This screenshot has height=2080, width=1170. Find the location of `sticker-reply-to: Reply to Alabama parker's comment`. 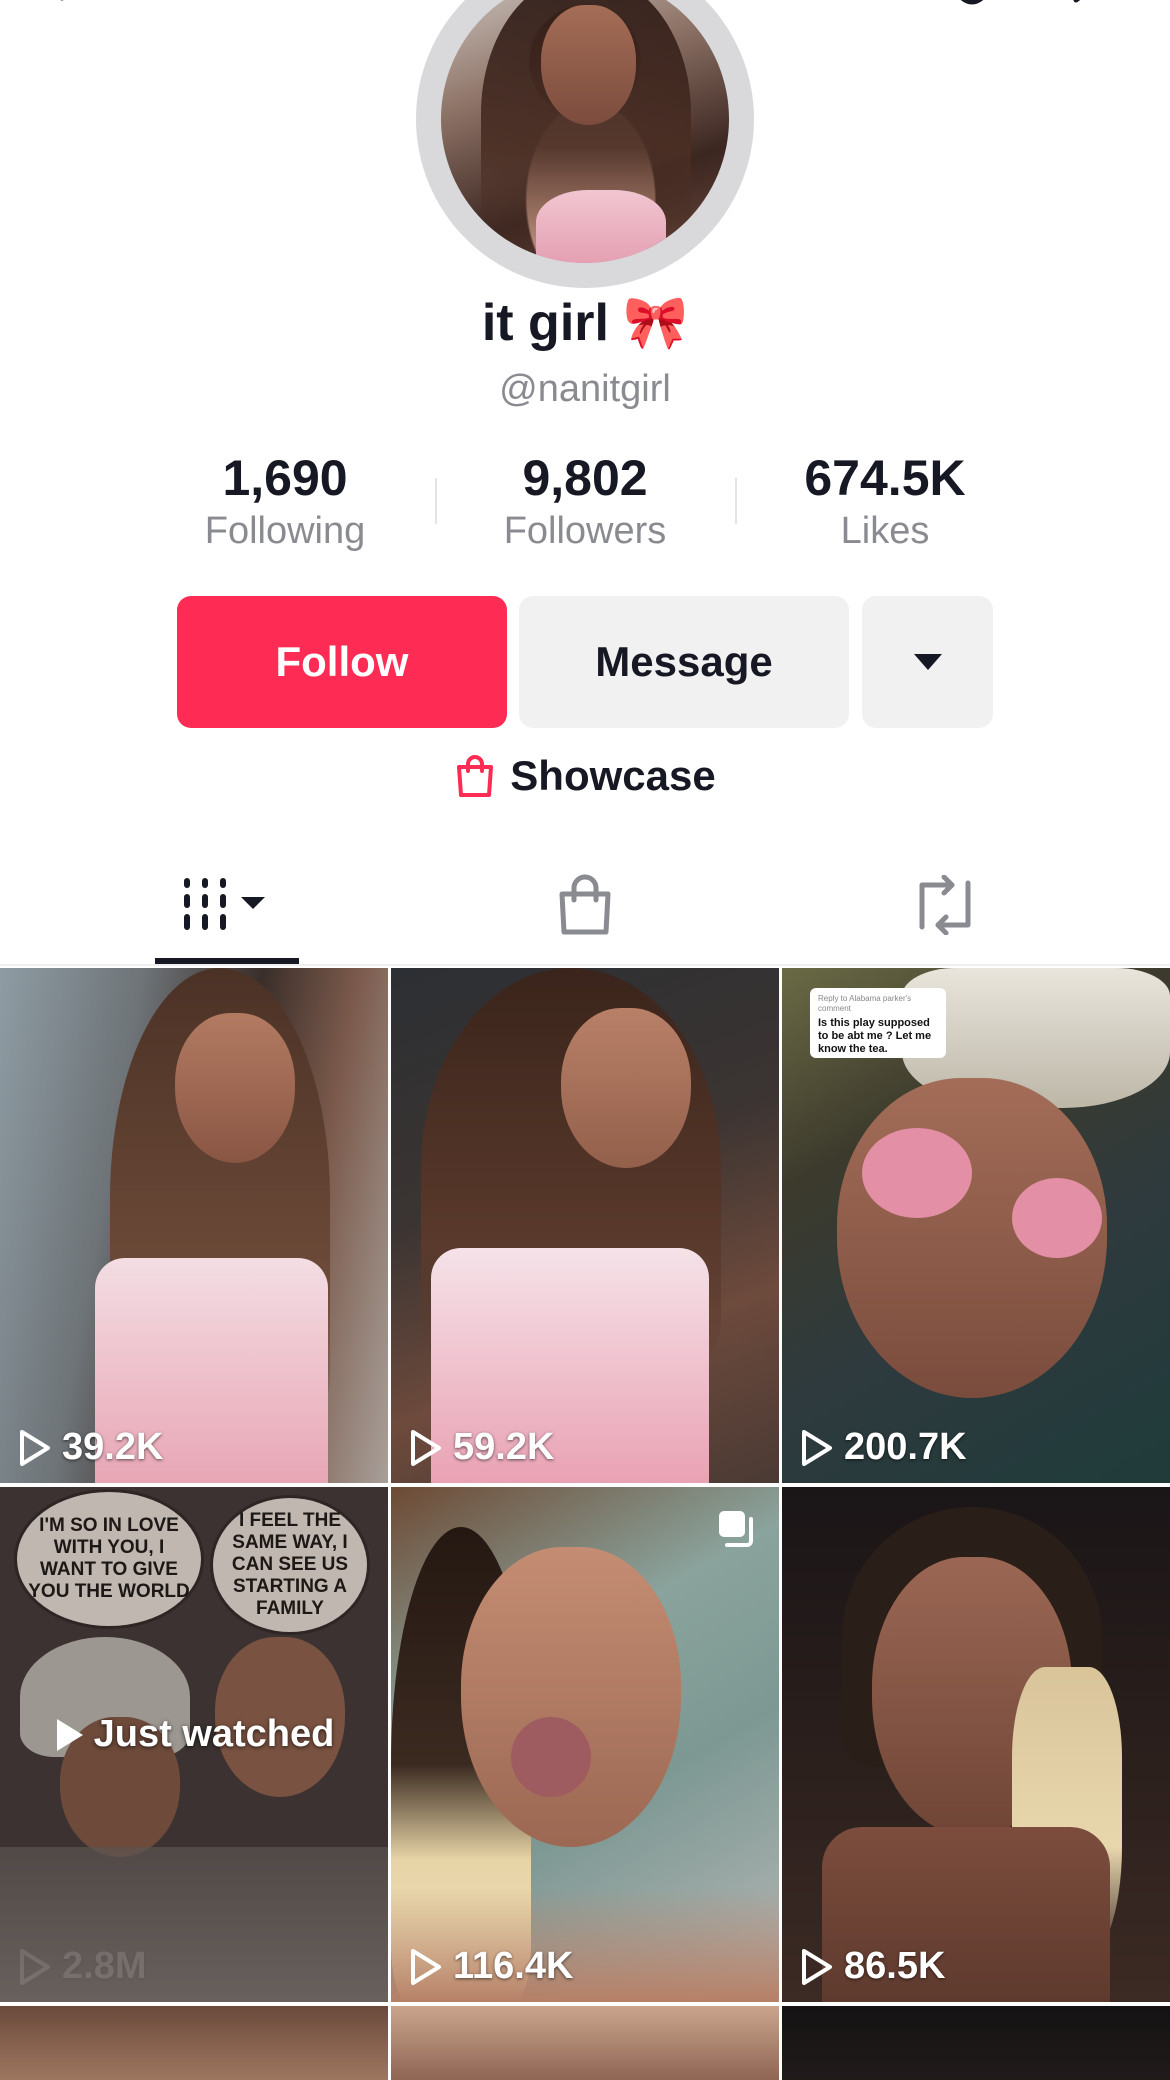

sticker-reply-to: Reply to Alabama parker's comment is located at coordinates (865, 1003).